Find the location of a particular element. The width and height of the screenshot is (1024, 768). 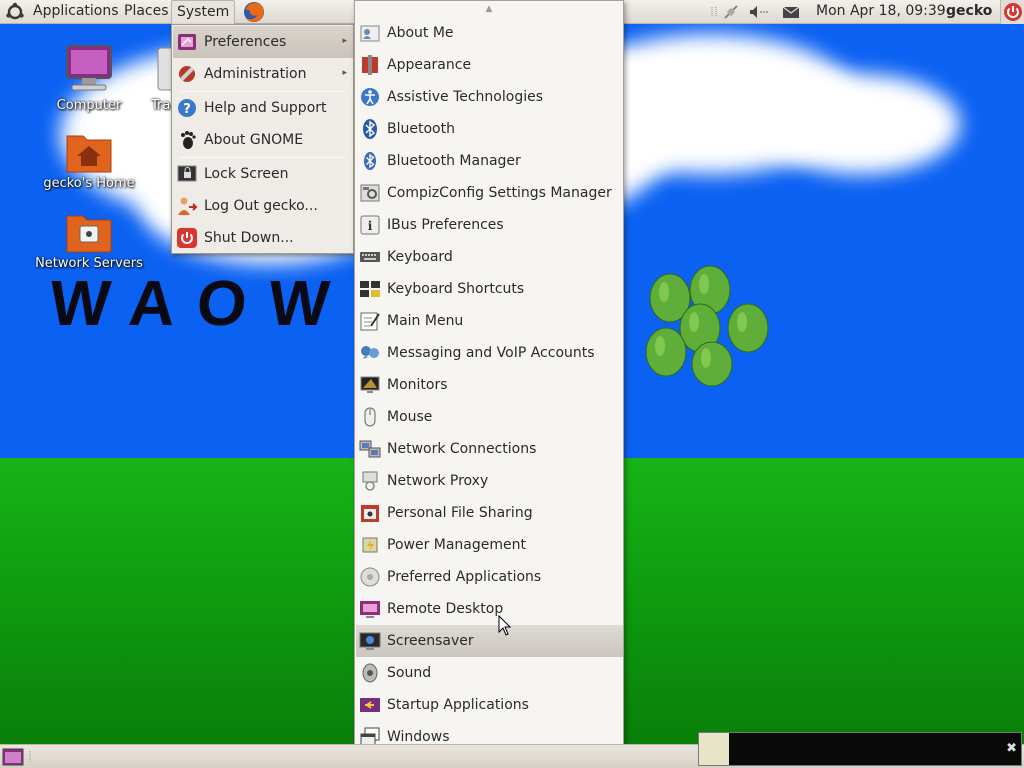

pref-item-messaging: Messaging and VoIP Accounts is located at coordinates (489, 353).